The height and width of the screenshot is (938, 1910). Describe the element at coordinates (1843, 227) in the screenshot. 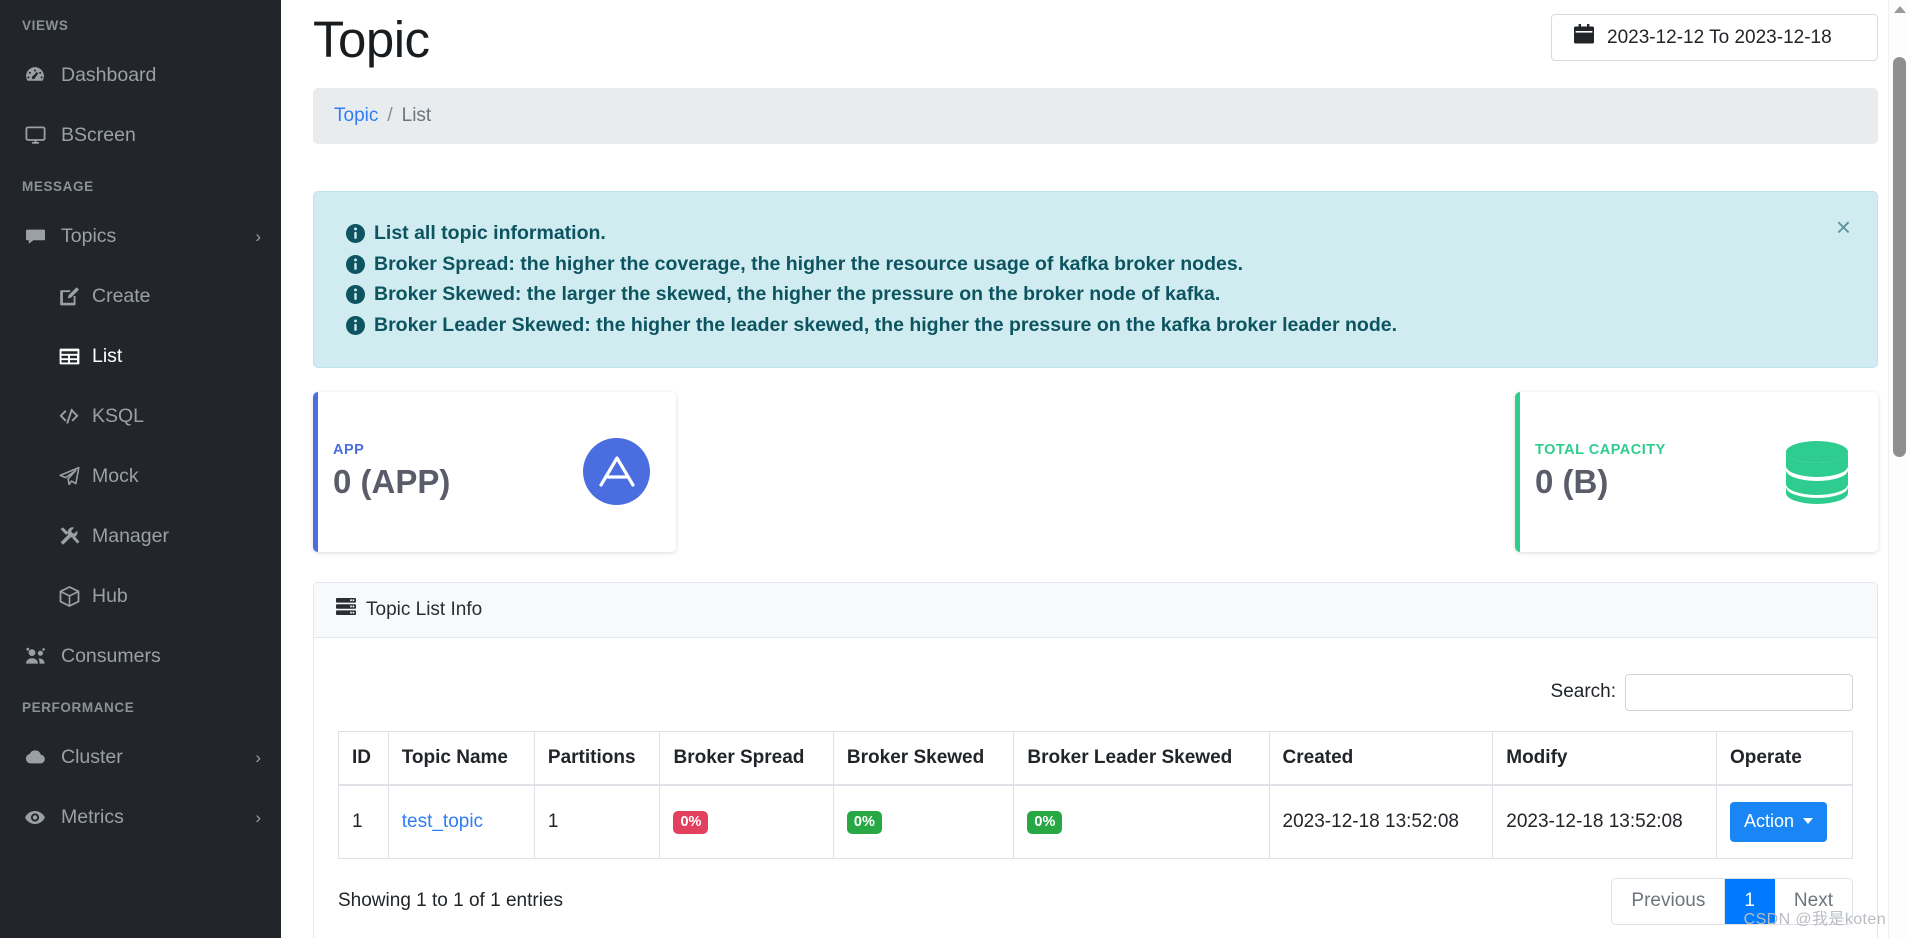

I see `close-icon: ×` at that location.